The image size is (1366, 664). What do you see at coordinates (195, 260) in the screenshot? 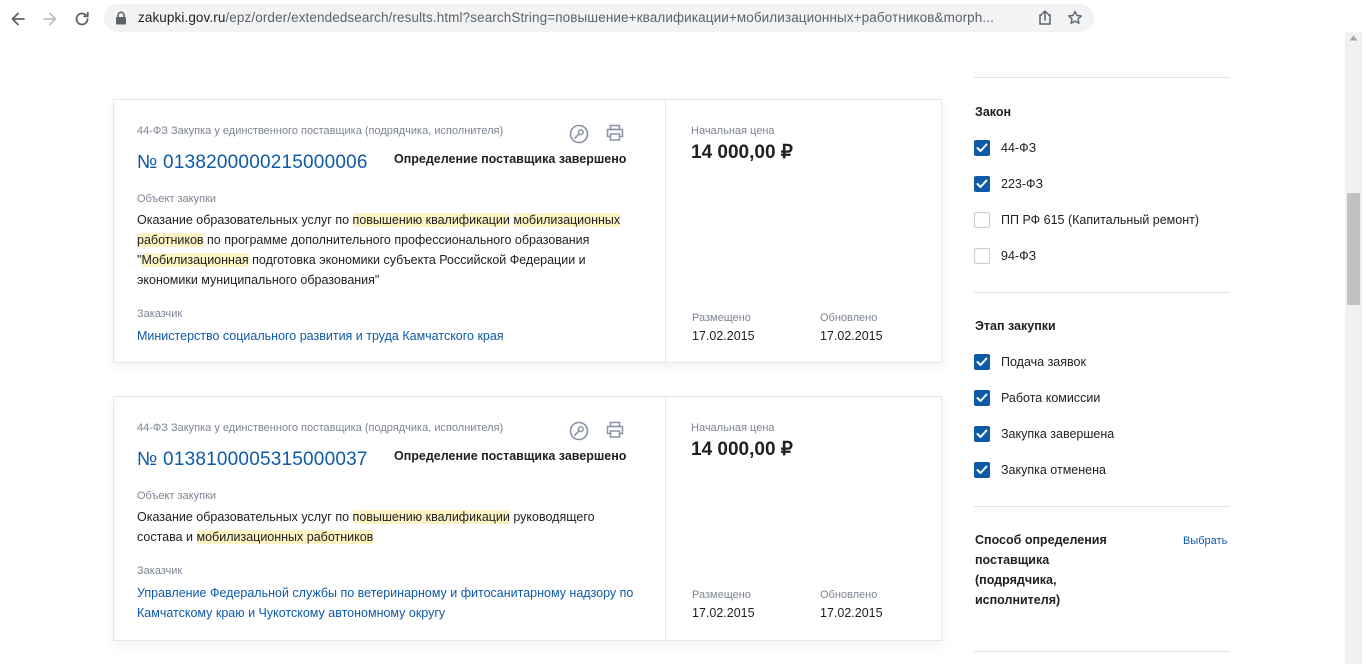
I see `search-highlight: Мобилизационная` at bounding box center [195, 260].